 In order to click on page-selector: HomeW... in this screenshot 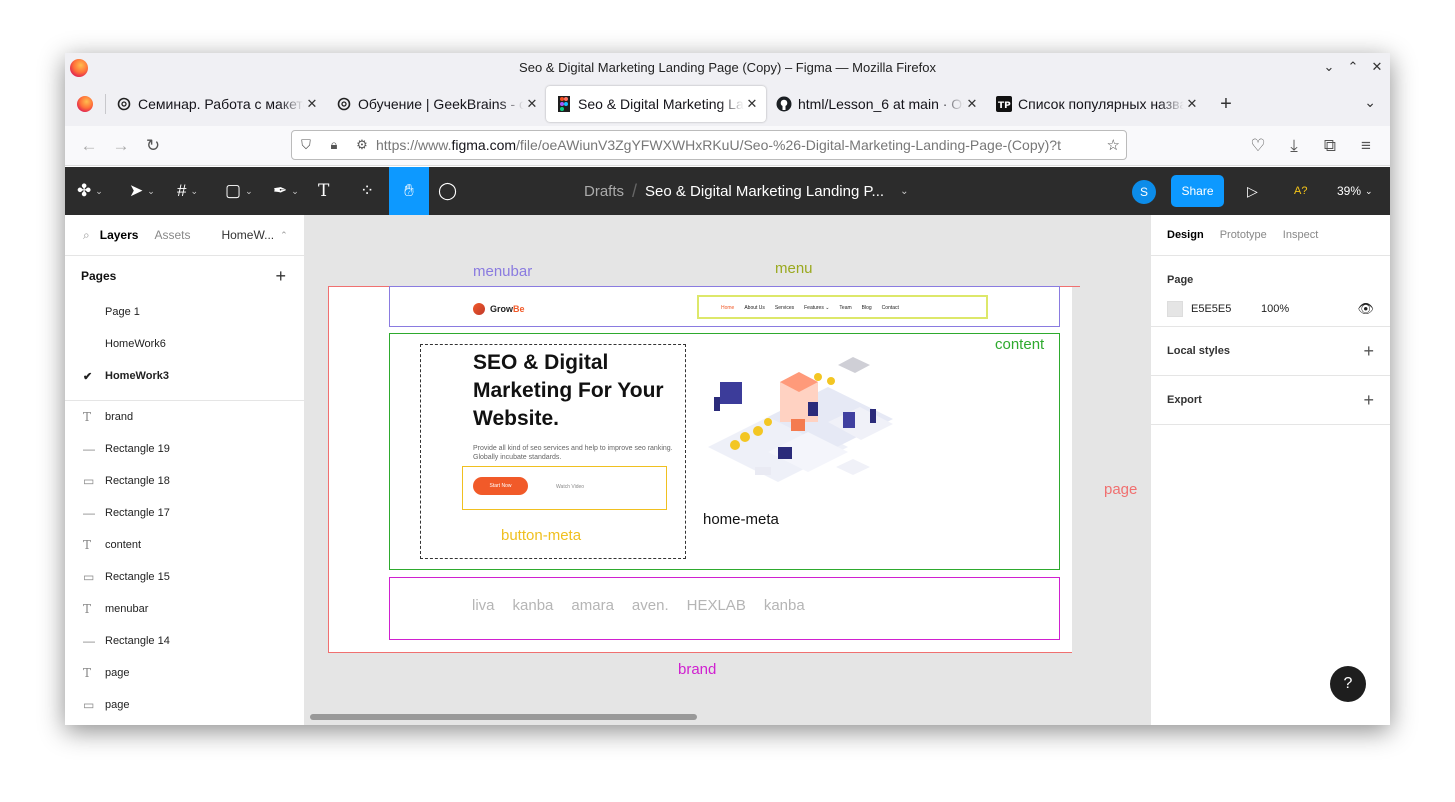, I will do `click(247, 235)`.